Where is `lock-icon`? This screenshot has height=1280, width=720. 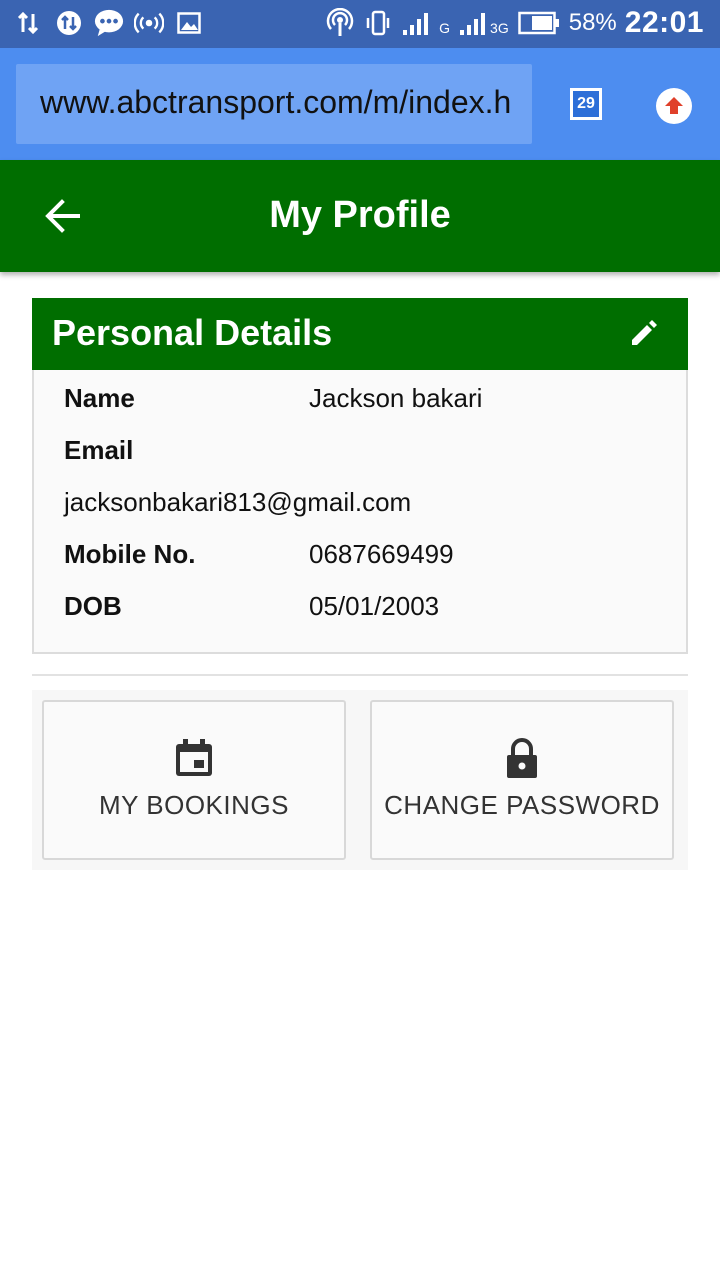 lock-icon is located at coordinates (522, 758).